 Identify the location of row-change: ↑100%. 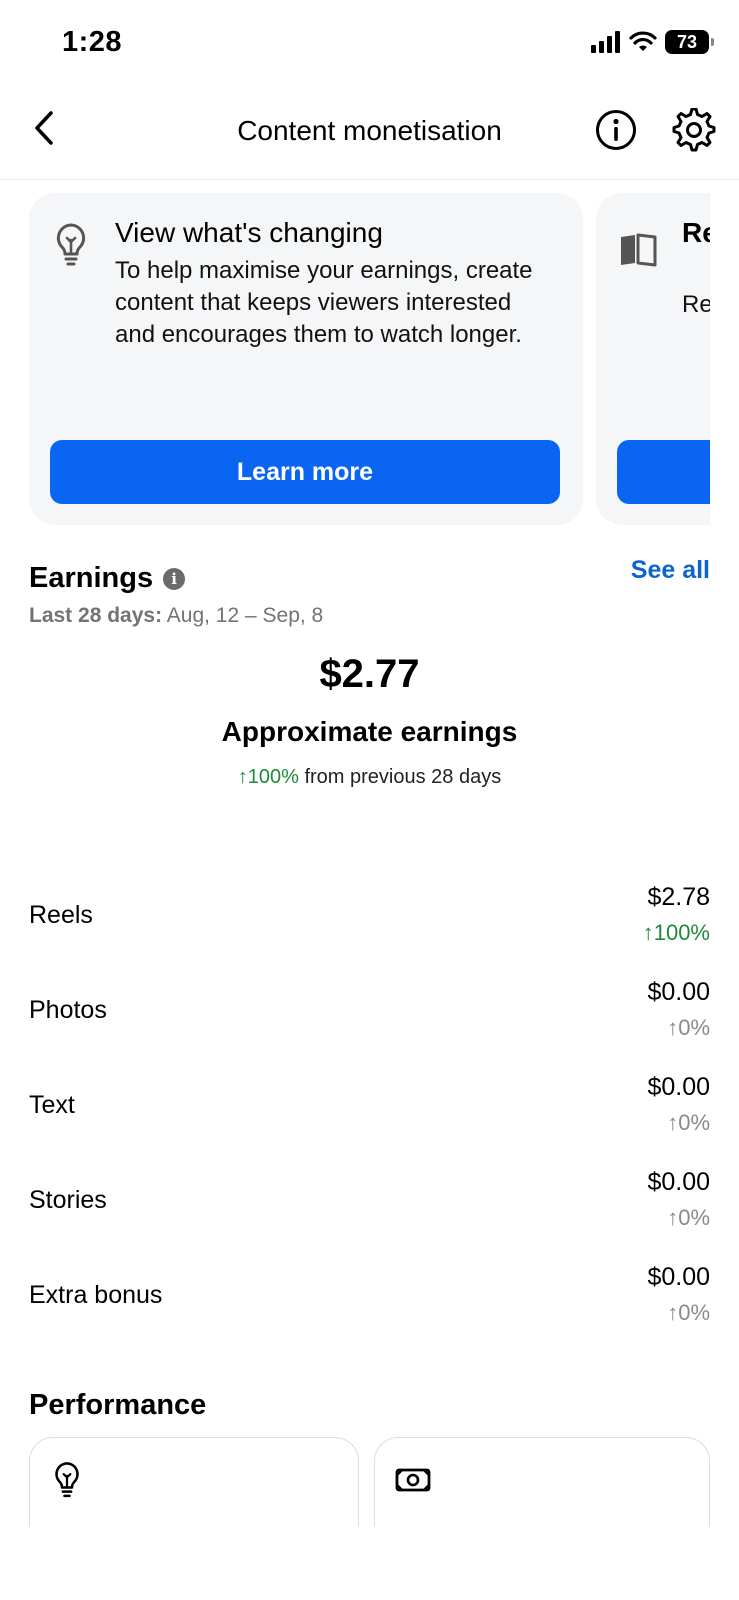
(676, 932).